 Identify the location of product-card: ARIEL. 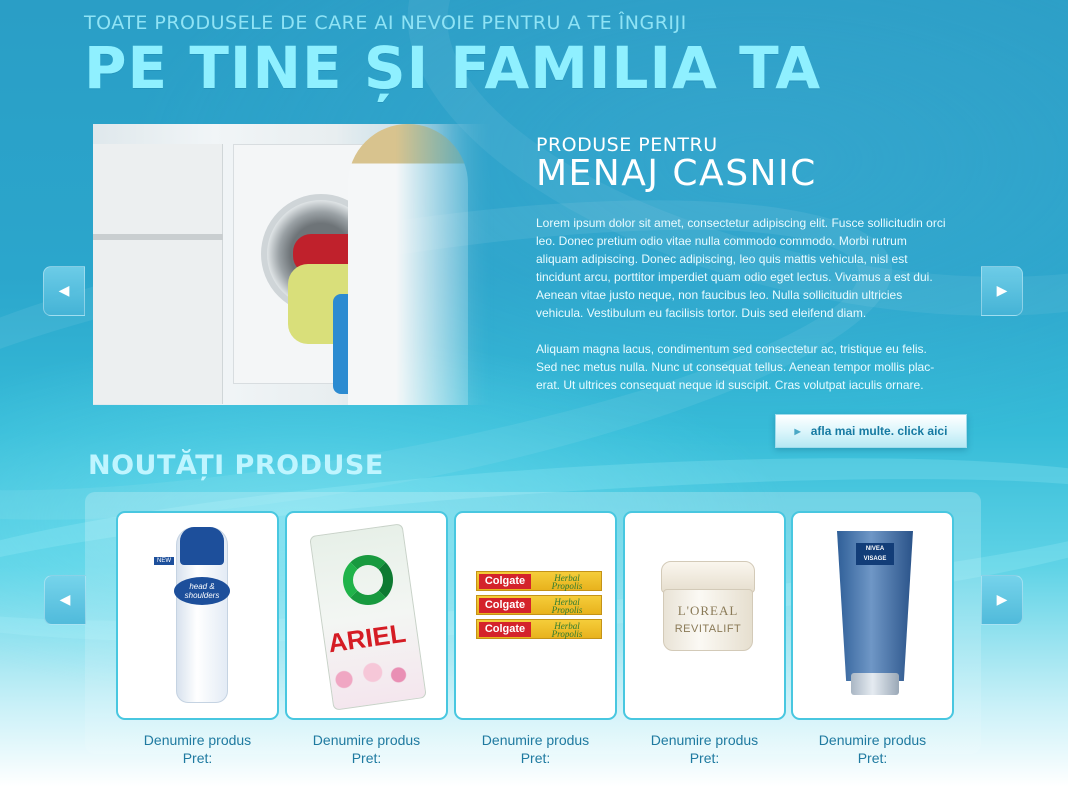
(366, 615).